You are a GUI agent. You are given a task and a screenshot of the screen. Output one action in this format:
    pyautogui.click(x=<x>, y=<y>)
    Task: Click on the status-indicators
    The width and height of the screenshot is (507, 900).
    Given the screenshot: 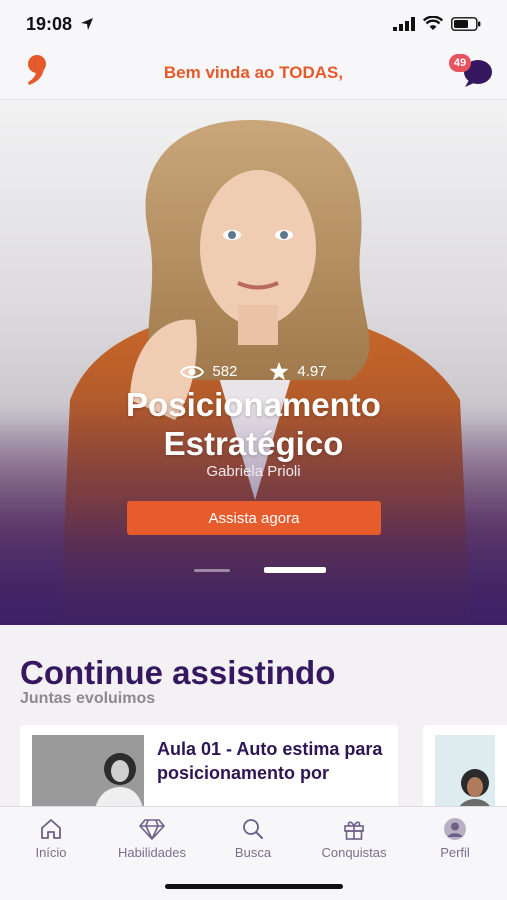 What is the action you would take?
    pyautogui.click(x=437, y=23)
    